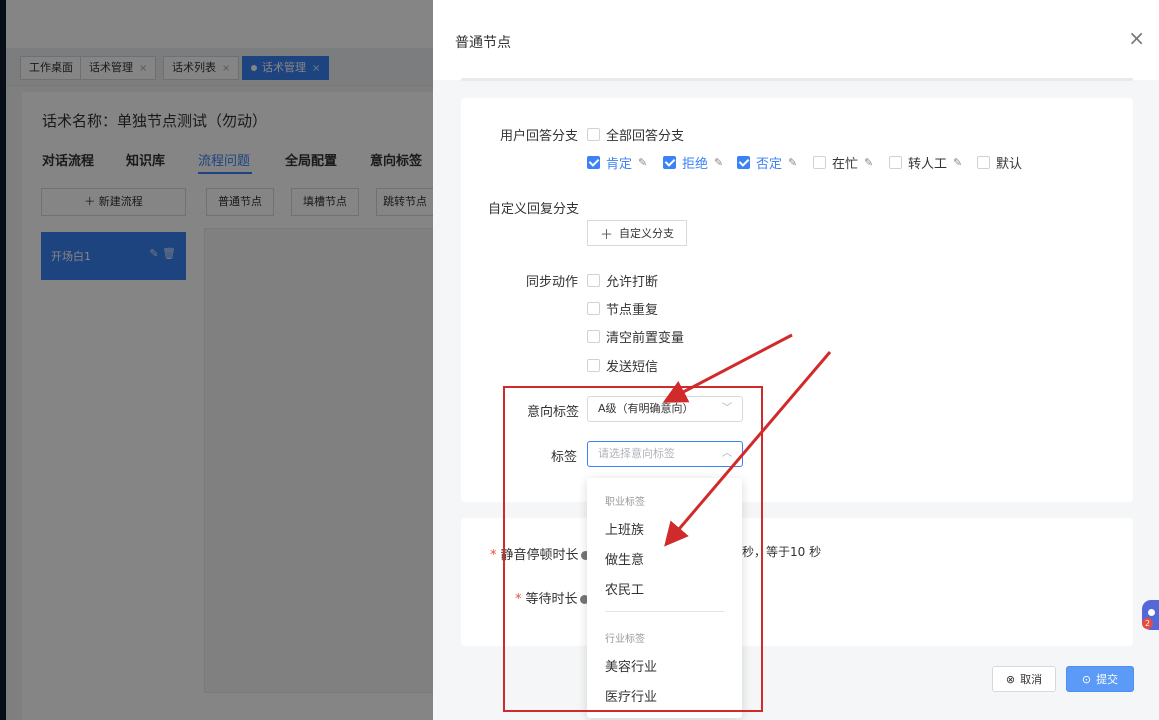 The height and width of the screenshot is (720, 1159). What do you see at coordinates (797, 582) in the screenshot?
I see `timing-config-section` at bounding box center [797, 582].